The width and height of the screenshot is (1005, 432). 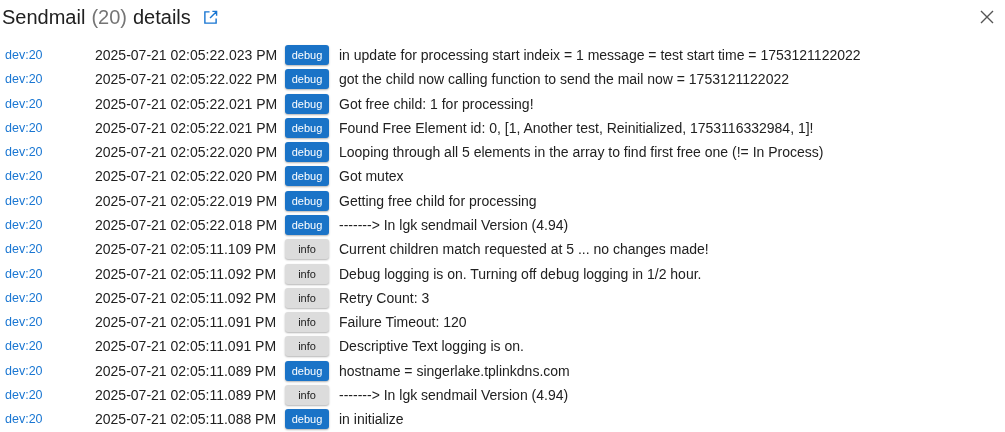 What do you see at coordinates (187, 225) in the screenshot?
I see `timestamp: 2025-07-21 02:05:22.018 PM` at bounding box center [187, 225].